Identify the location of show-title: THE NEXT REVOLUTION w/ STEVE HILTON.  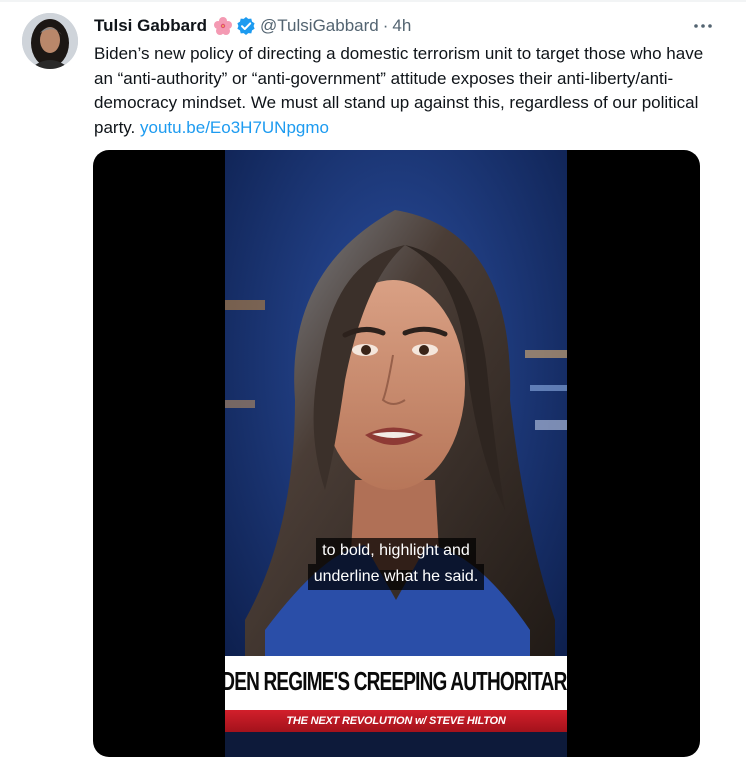
(396, 721).